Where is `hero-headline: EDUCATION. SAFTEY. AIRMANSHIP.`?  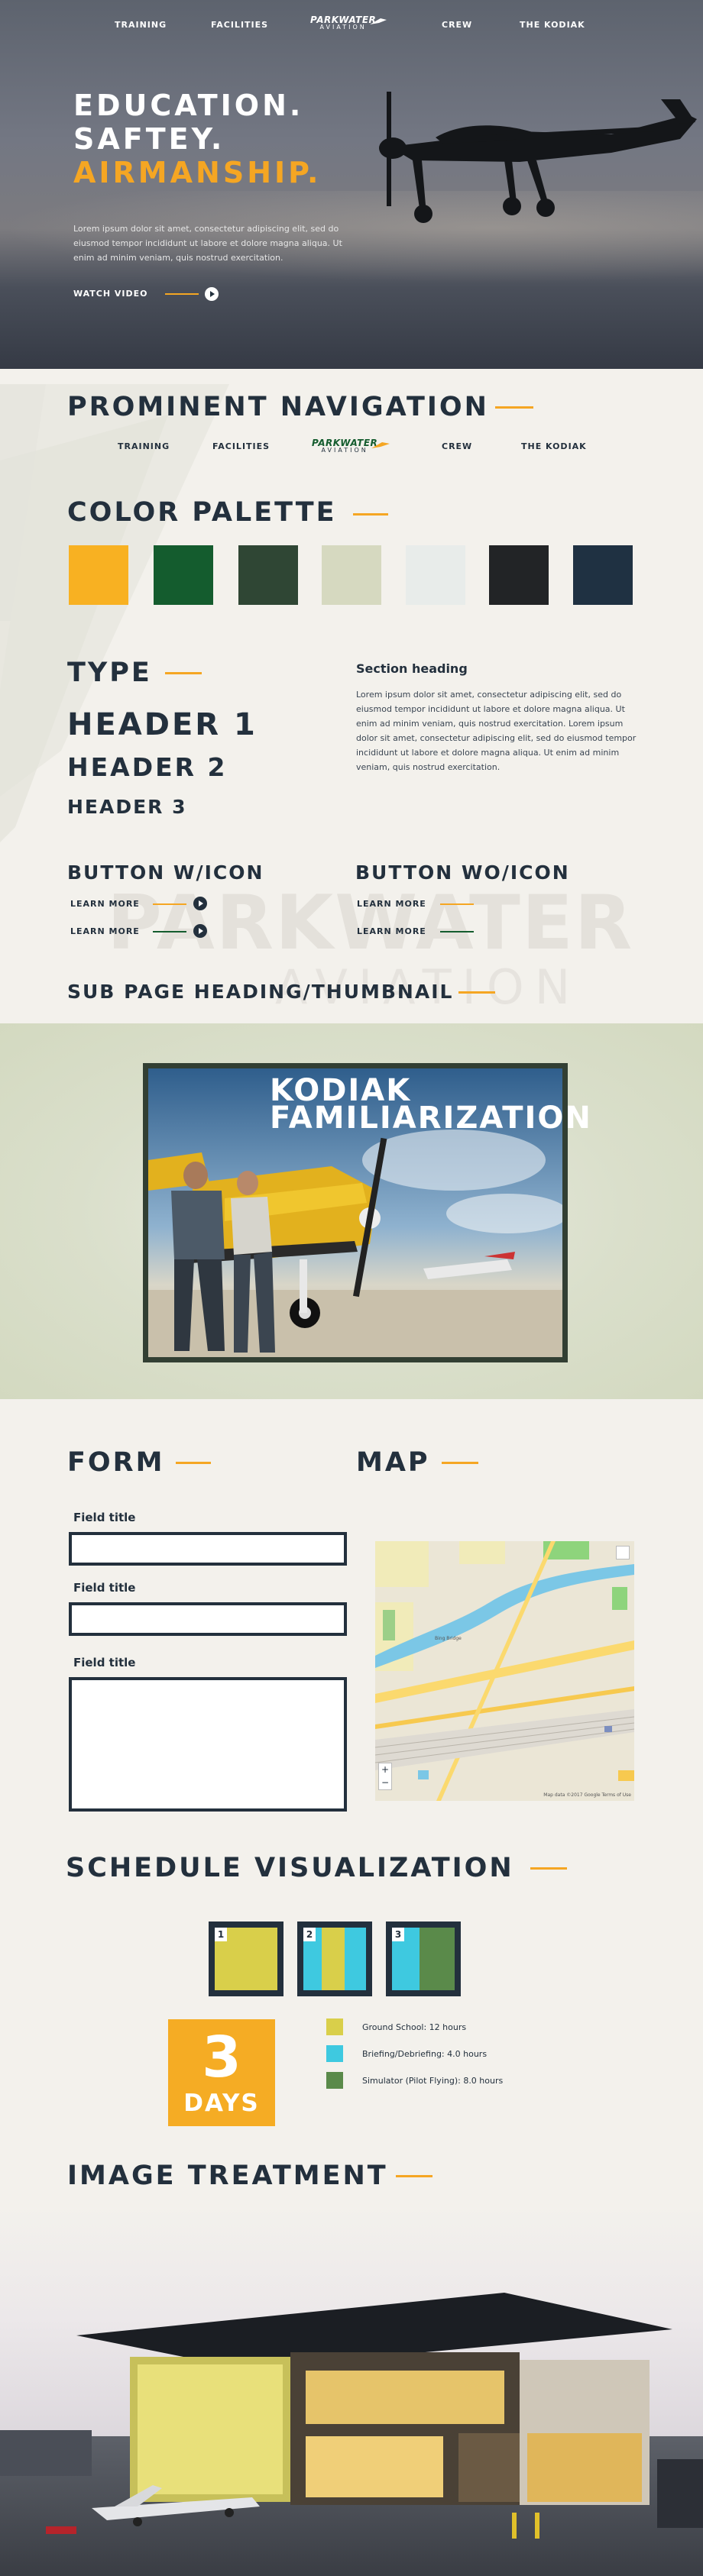 hero-headline: EDUCATION. SAFTEY. AIRMANSHIP. is located at coordinates (197, 139).